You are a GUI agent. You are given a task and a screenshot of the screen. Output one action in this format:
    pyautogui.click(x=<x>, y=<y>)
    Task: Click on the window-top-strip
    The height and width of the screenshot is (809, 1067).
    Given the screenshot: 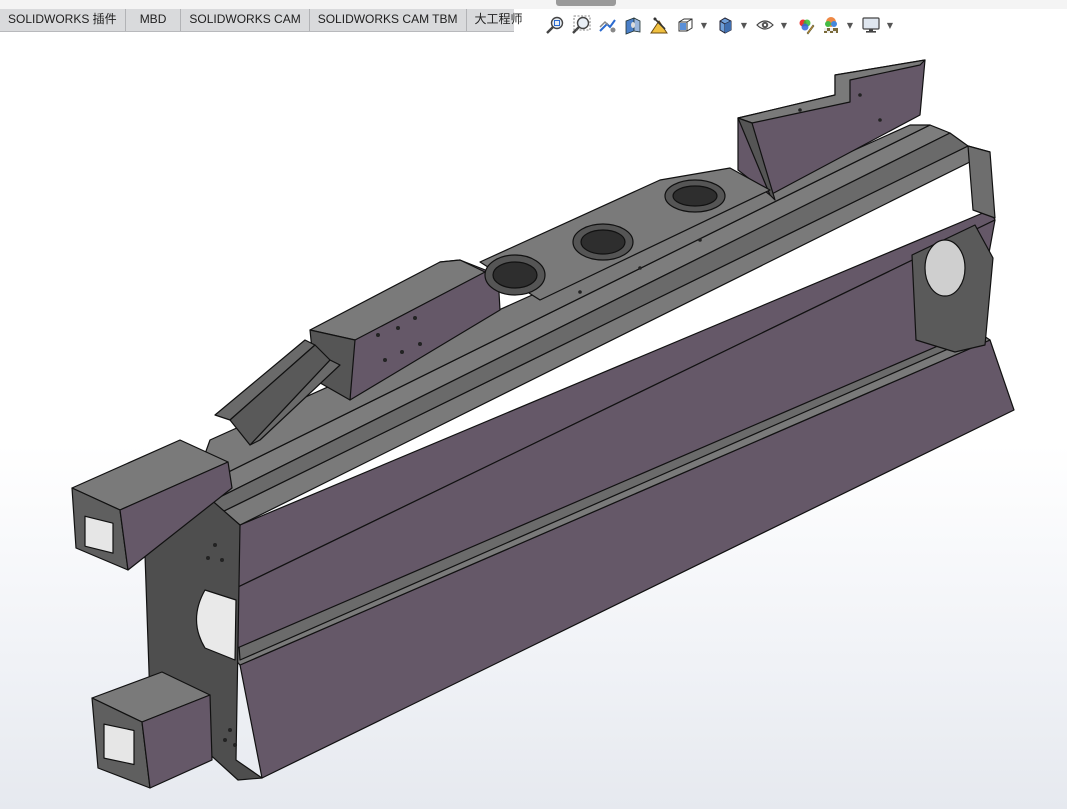 What is the action you would take?
    pyautogui.click(x=533, y=4)
    